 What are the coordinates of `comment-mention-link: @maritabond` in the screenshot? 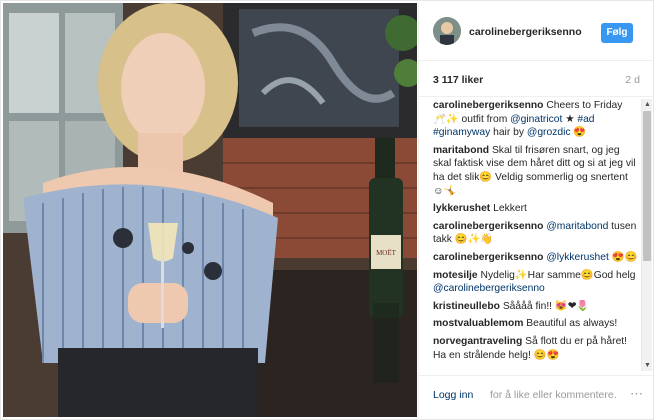 It's located at (577, 226).